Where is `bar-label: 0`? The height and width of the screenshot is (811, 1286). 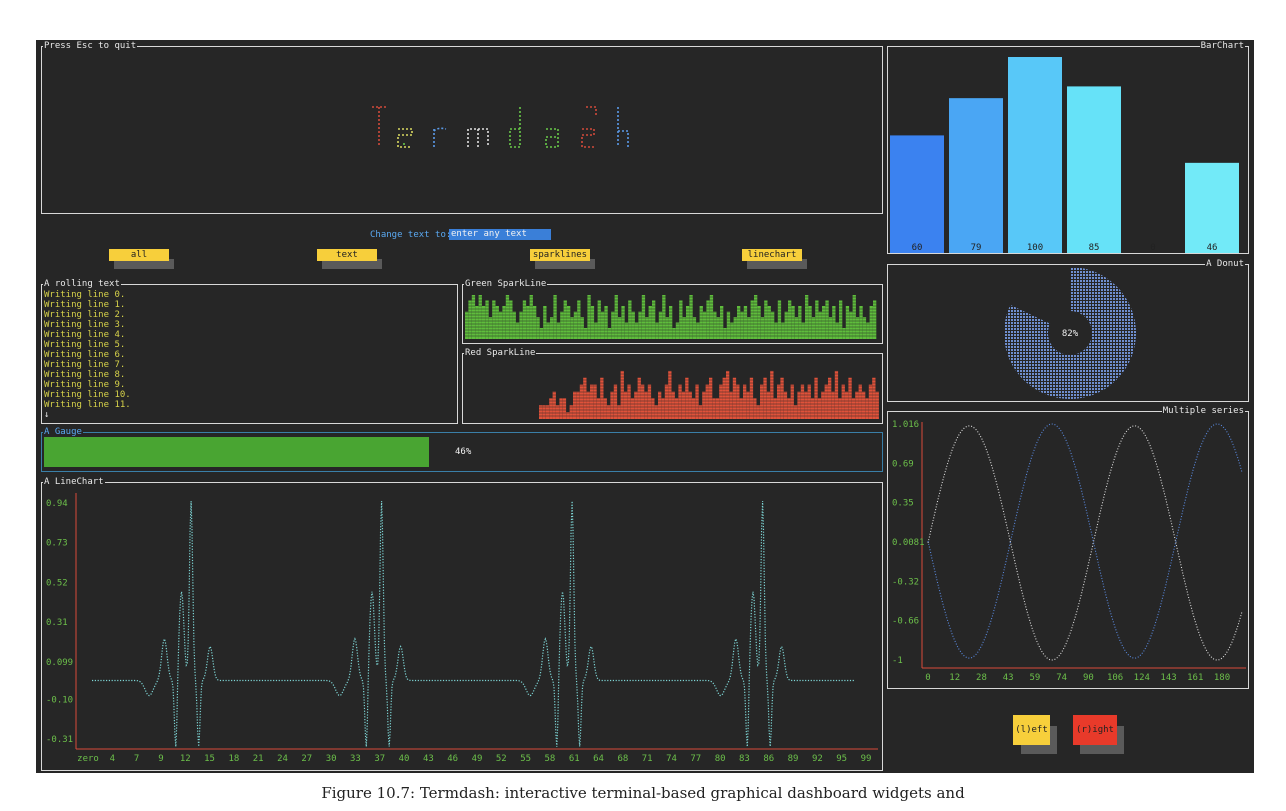
bar-label: 0 is located at coordinates (1152, 248).